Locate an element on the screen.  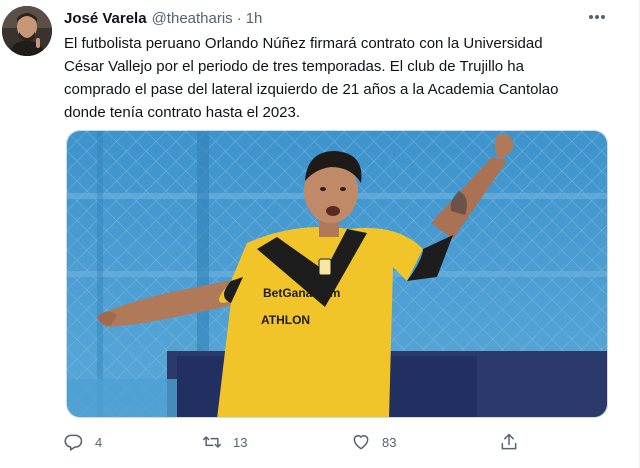
timestamp: 1h is located at coordinates (254, 18).